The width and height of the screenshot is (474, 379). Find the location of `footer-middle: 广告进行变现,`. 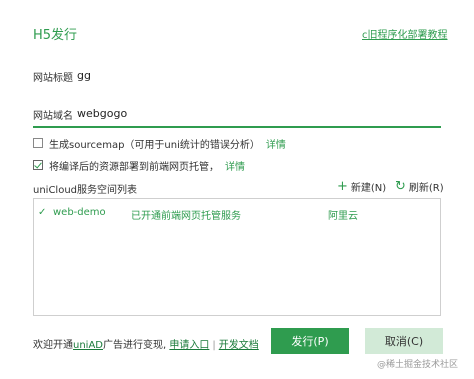

footer-middle: 广告进行变现, is located at coordinates (135, 345).